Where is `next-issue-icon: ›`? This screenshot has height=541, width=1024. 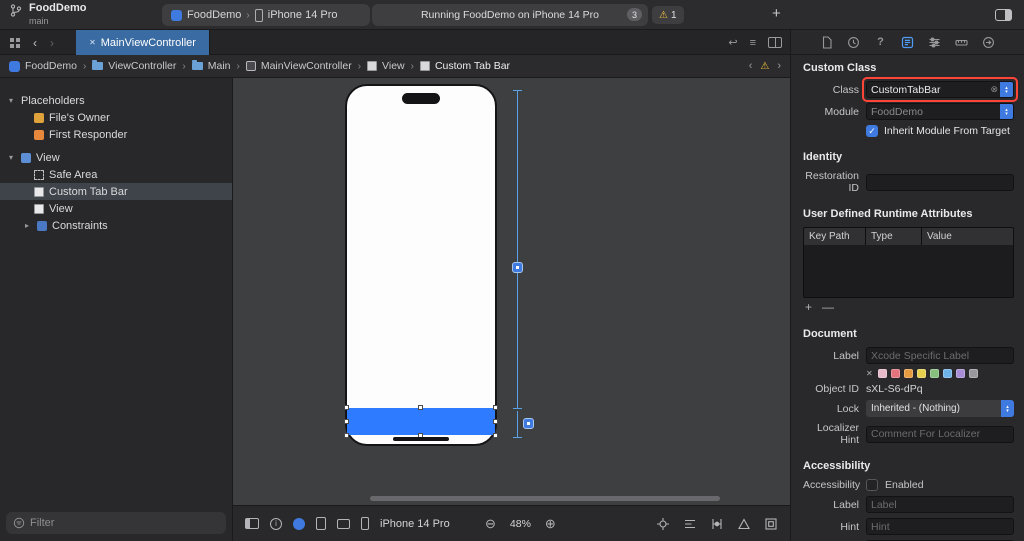
next-issue-icon: › is located at coordinates (779, 66).